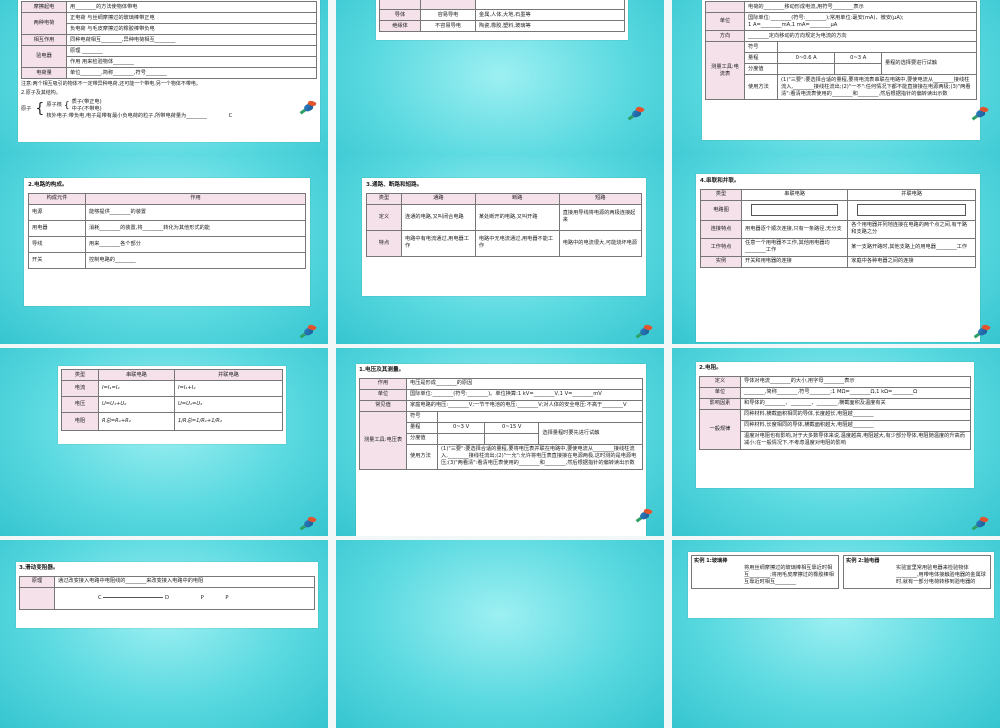  I want to click on nucleus-label: 原子核, so click(54, 105).